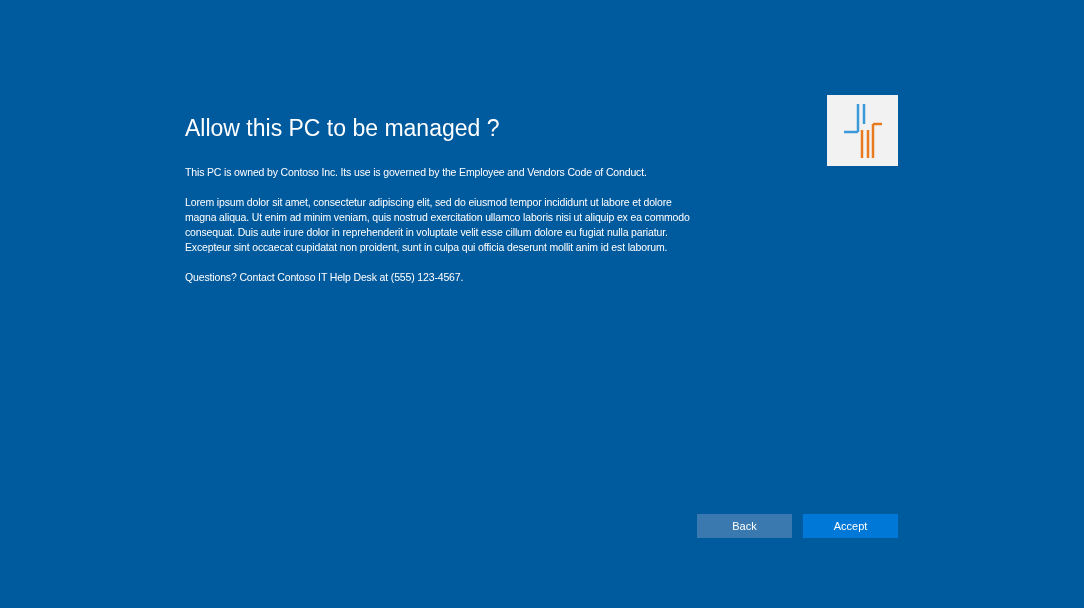 This screenshot has height=608, width=1084. Describe the element at coordinates (744, 526) in the screenshot. I see `back-button: Back` at that location.